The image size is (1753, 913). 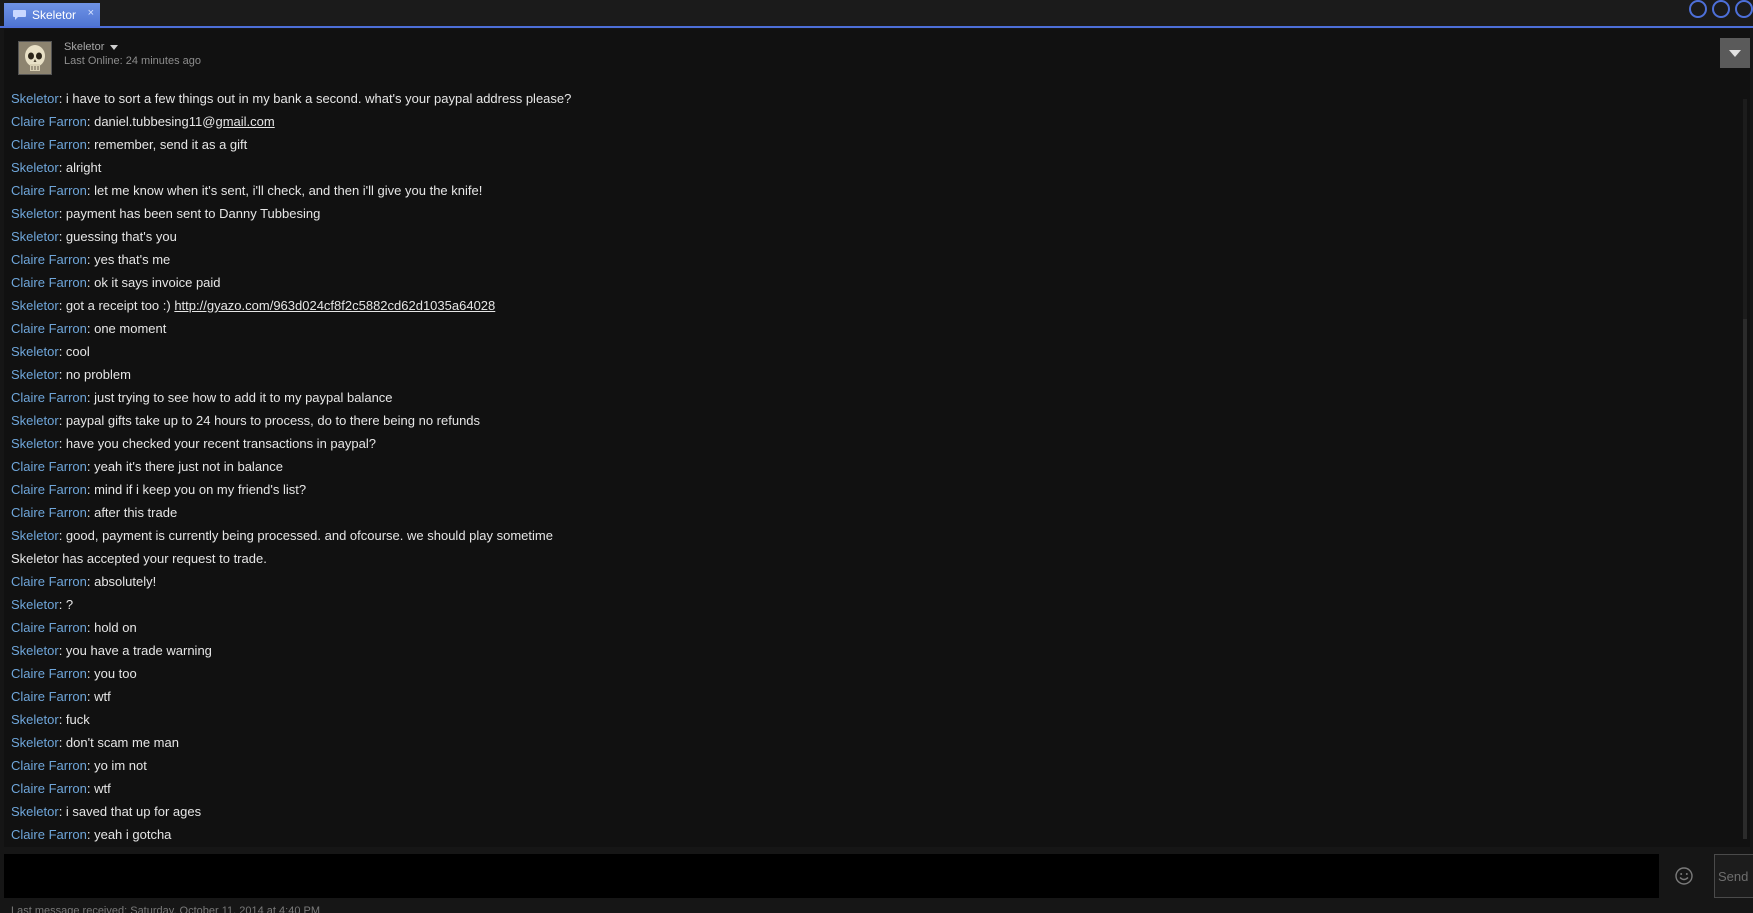 I want to click on chat-message: Claire Farron: yeah i gotcha, so click(x=871, y=834).